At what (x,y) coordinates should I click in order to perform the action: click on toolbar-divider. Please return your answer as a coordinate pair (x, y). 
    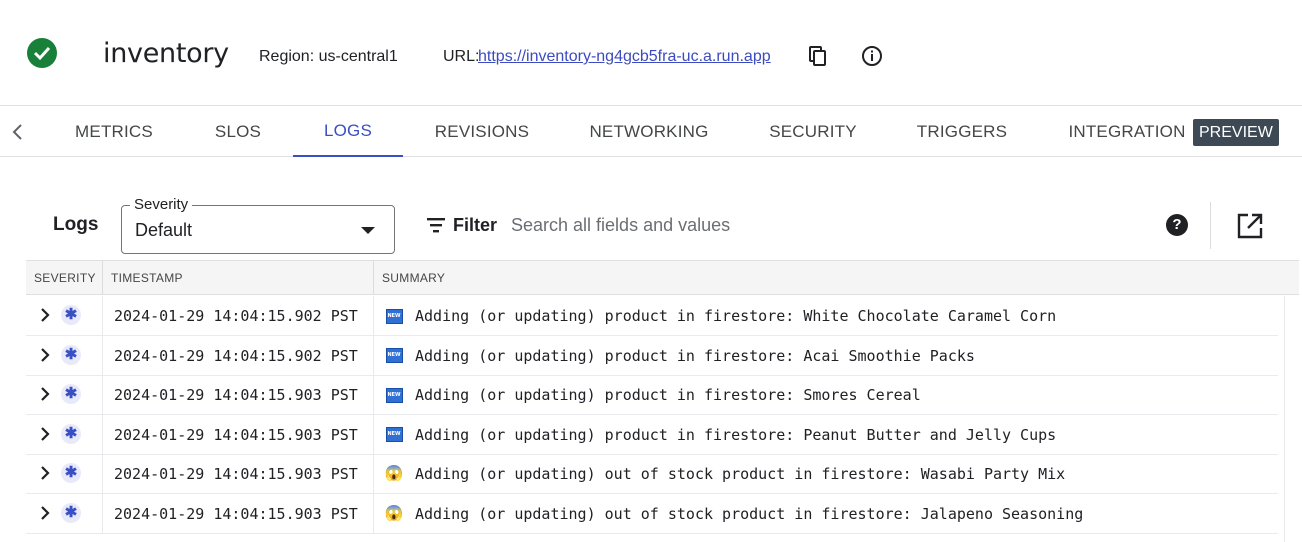
    Looking at the image, I should click on (1210, 225).